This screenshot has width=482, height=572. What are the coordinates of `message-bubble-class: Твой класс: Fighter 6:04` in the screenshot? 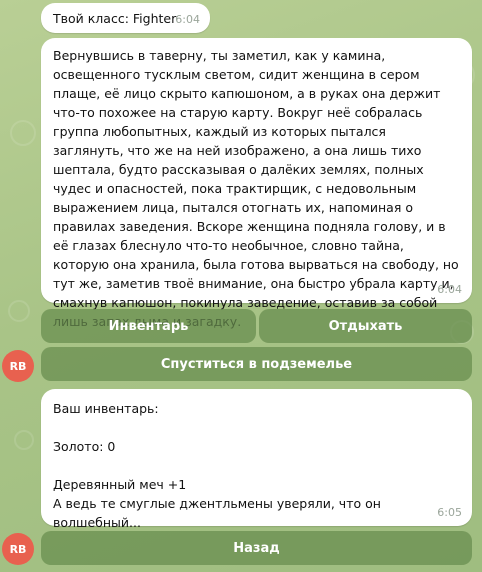 It's located at (125, 18).